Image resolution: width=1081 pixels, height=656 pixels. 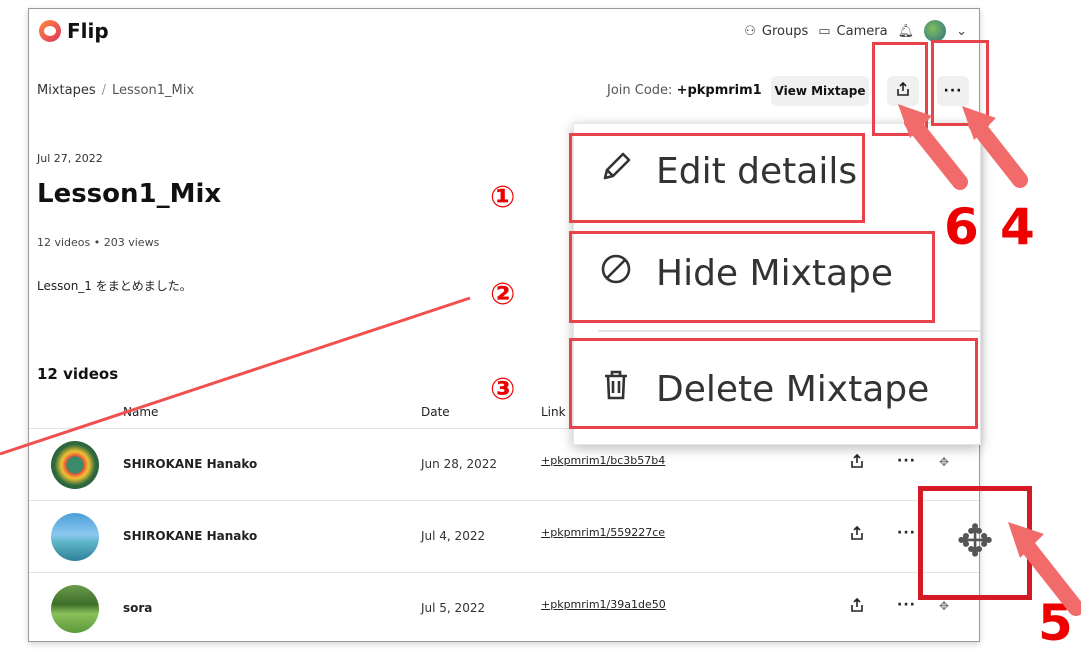 What do you see at coordinates (933, 147) in the screenshot?
I see `arrow-to-share` at bounding box center [933, 147].